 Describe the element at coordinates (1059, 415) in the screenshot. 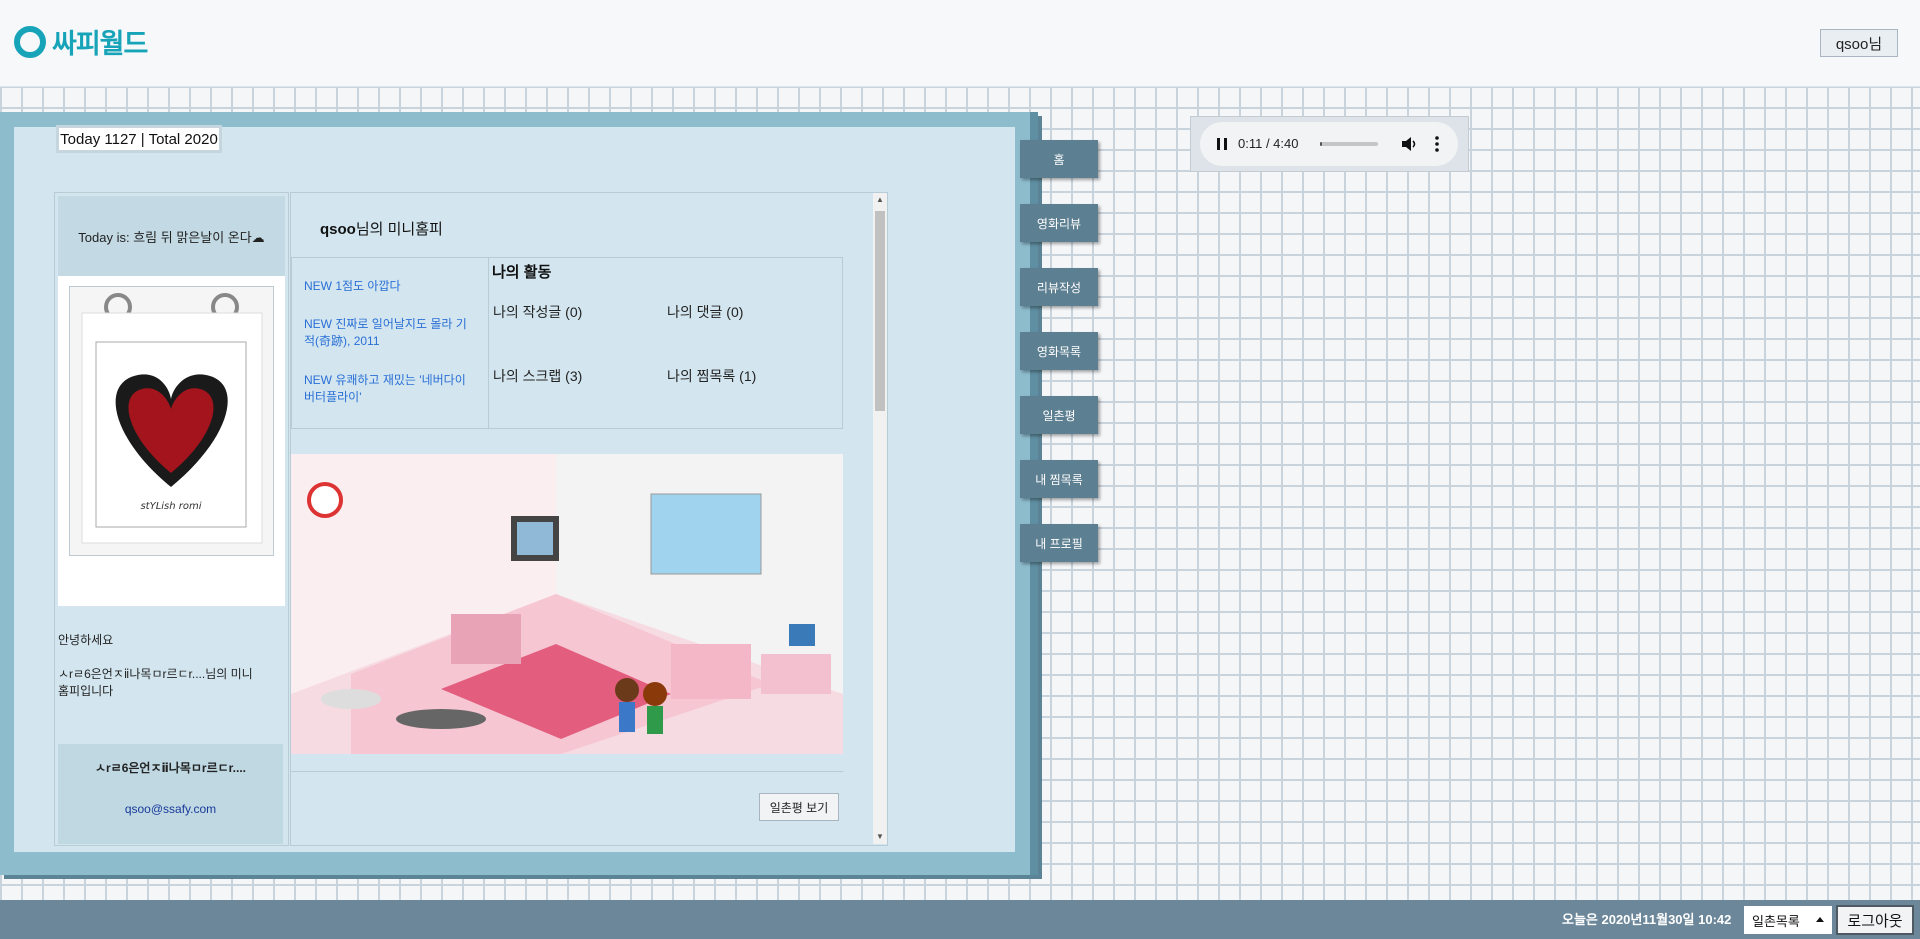

I see `nav-ilchon-review: 일촌평` at that location.